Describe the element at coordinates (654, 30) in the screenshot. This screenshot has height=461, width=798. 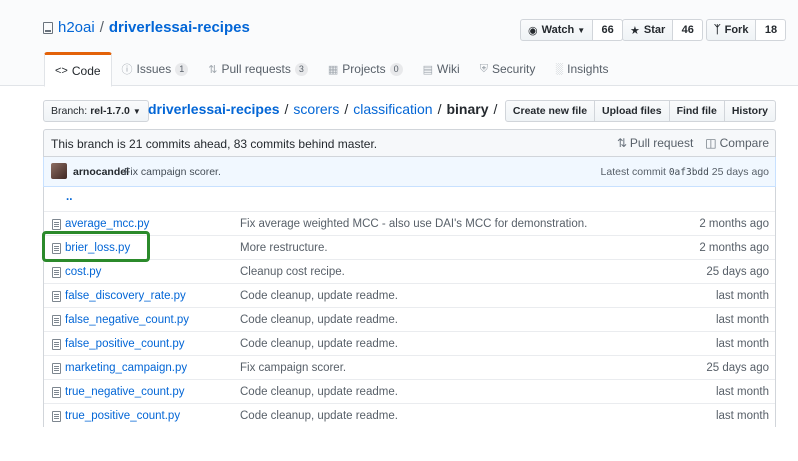
I see `star-label: Star` at that location.